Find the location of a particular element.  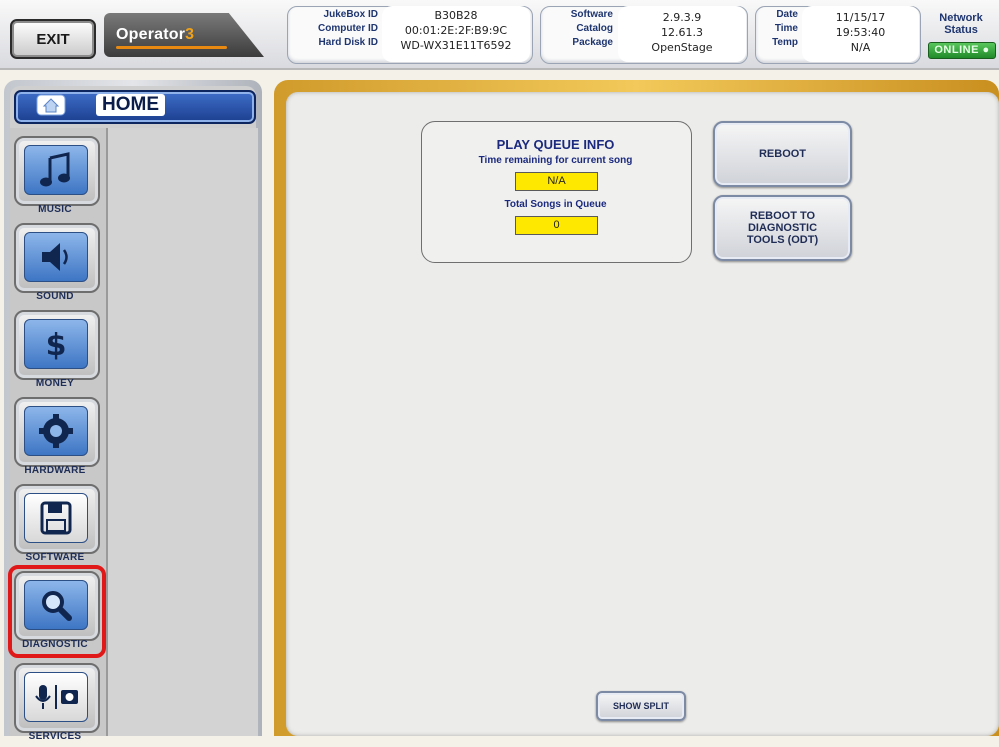

nav-button-music is located at coordinates (57, 171).